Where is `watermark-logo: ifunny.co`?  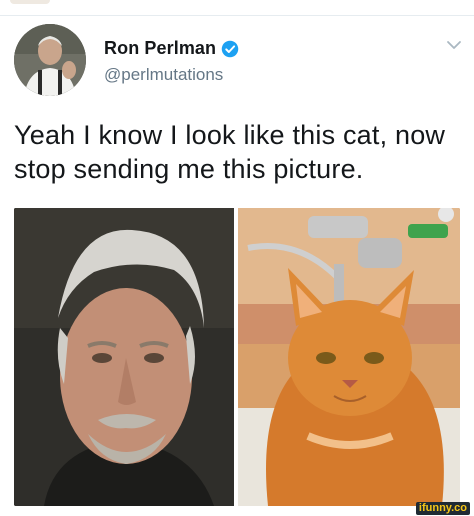 watermark-logo: ifunny.co is located at coordinates (442, 508).